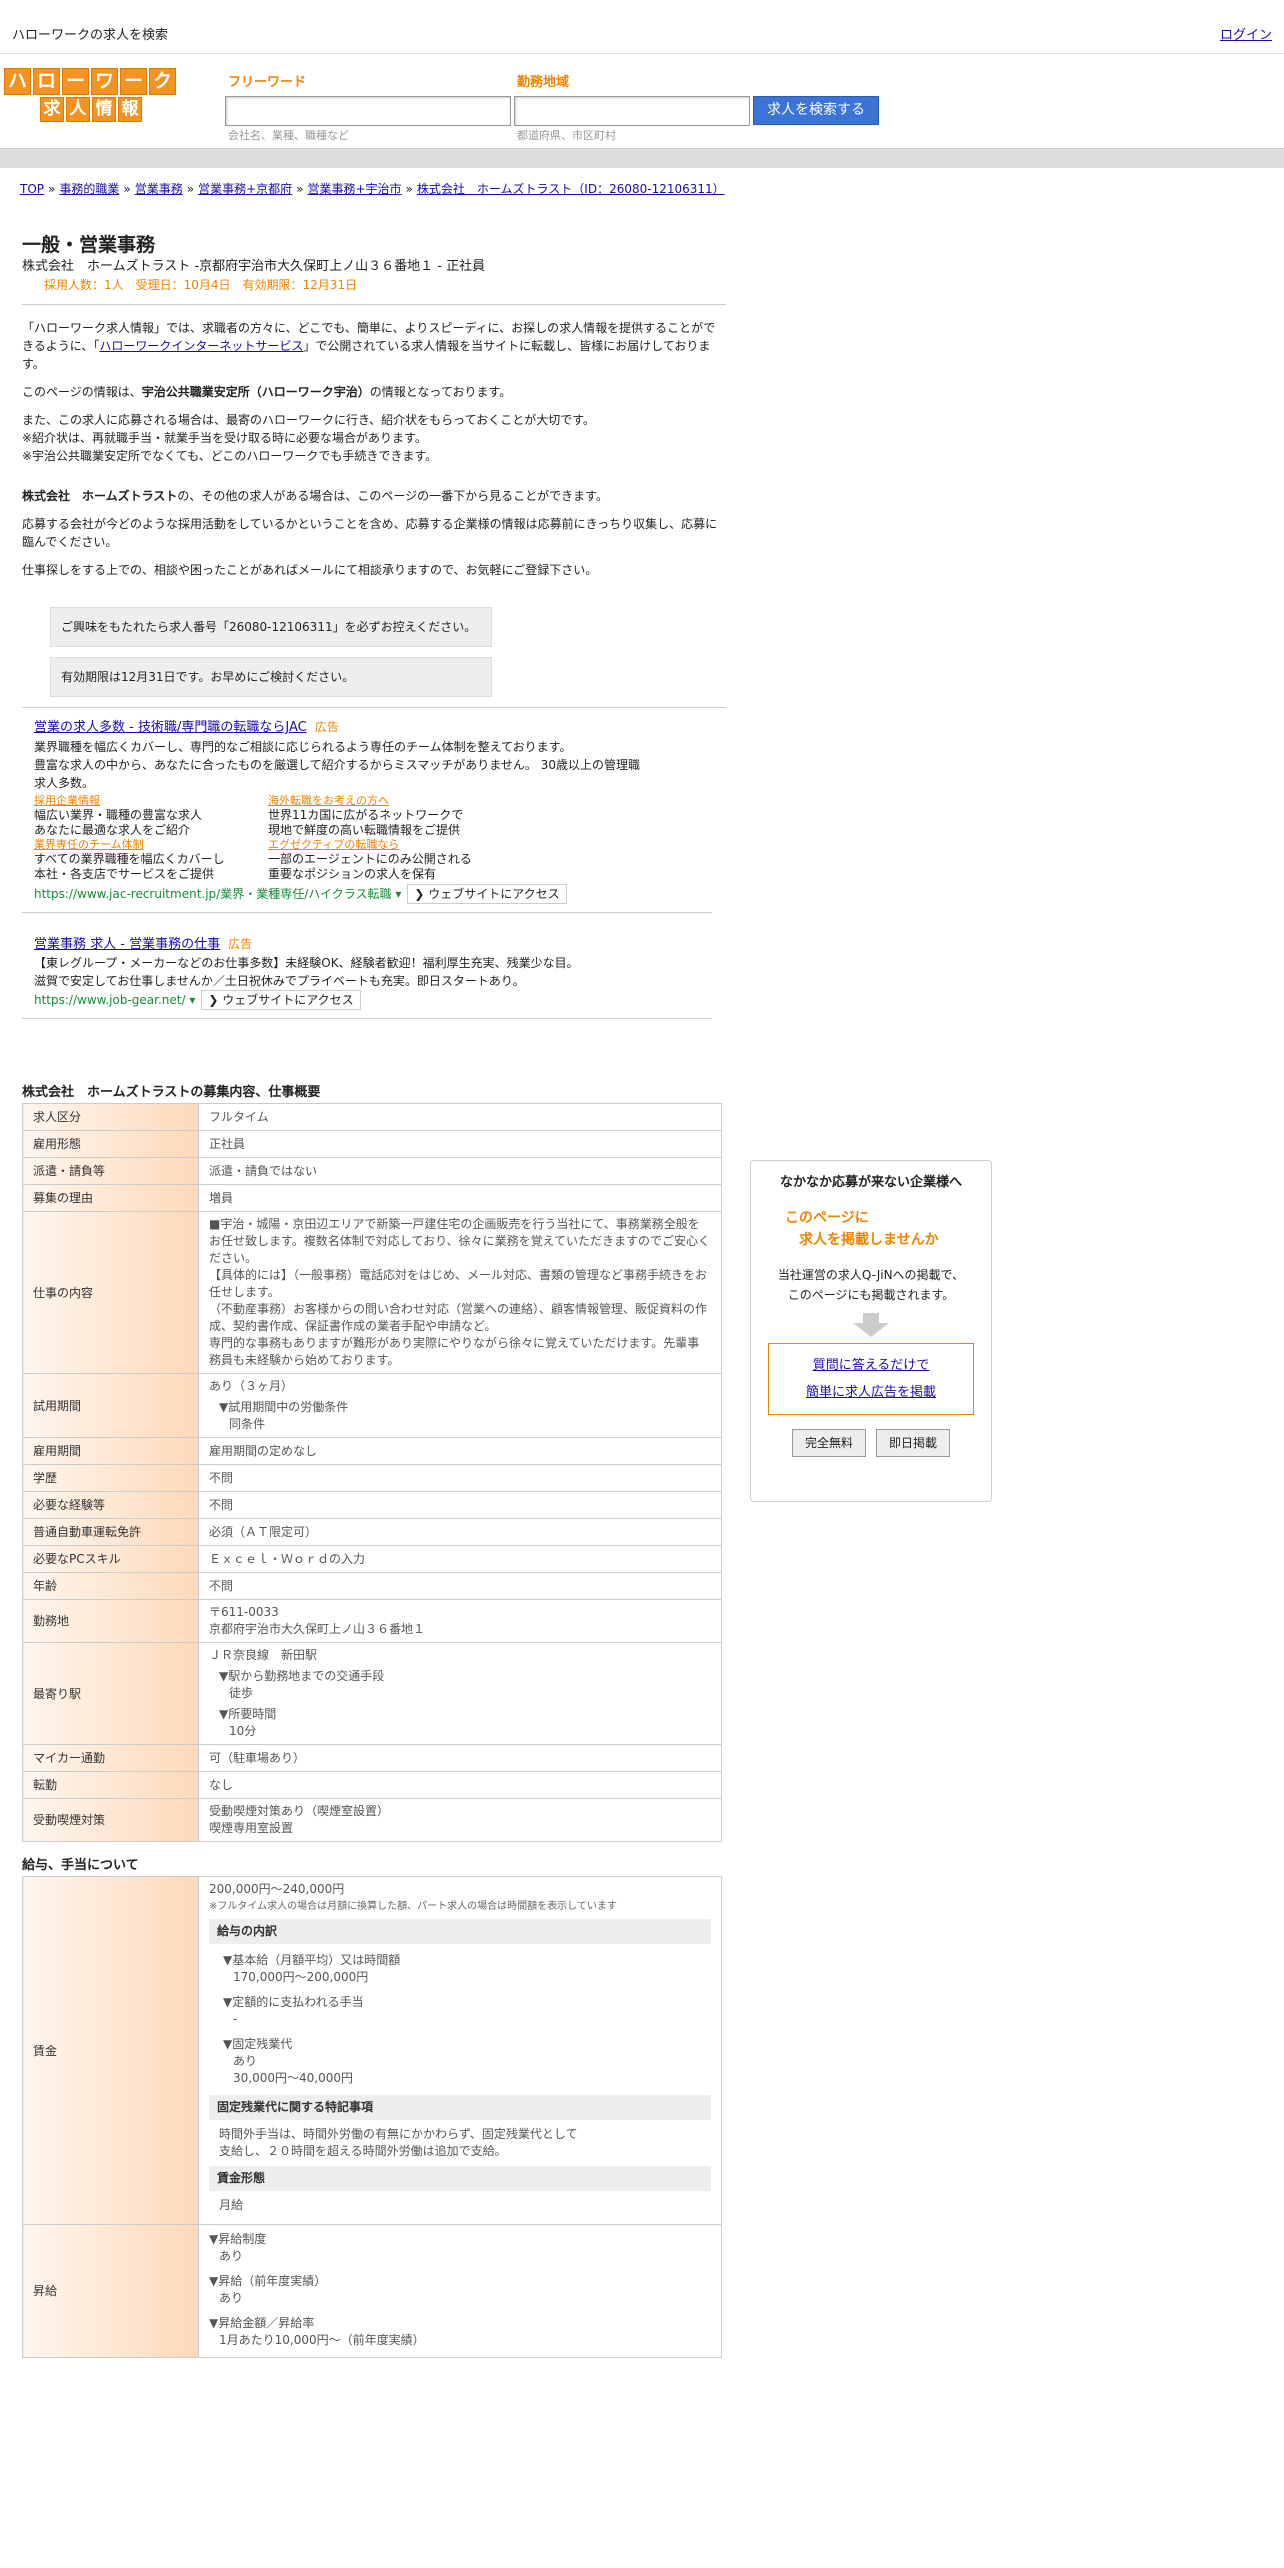  I want to click on table-row: 学歴 不問, so click(372, 1478).